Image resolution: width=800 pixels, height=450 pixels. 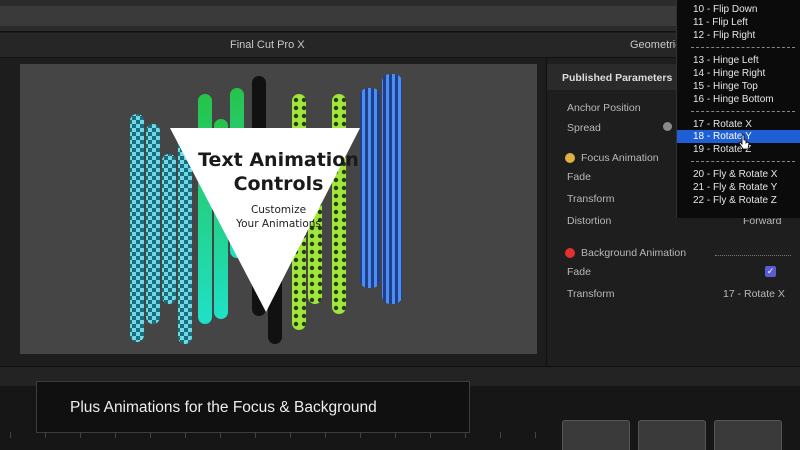 I want to click on focus-animation-icon, so click(x=570, y=158).